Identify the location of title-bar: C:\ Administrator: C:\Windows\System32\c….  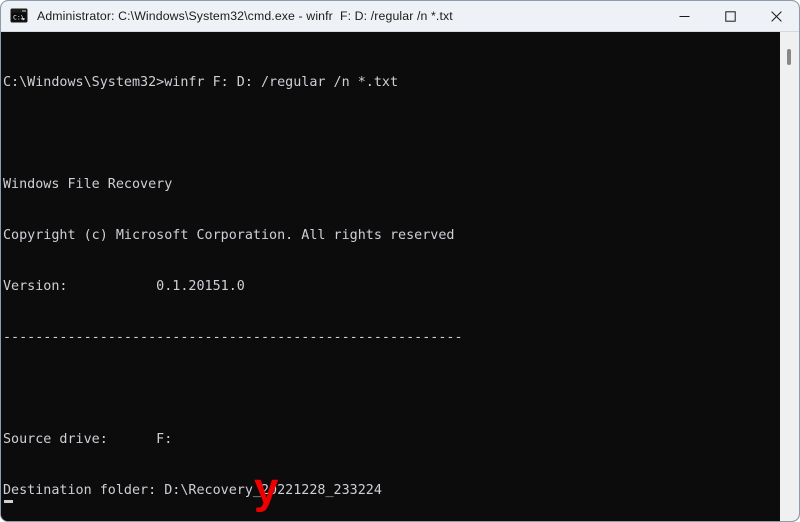
(400, 16).